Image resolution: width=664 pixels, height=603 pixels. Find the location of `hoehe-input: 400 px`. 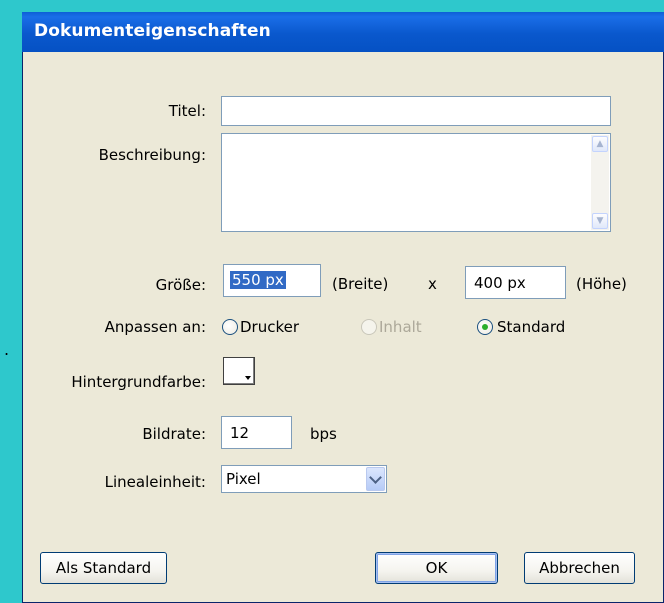

hoehe-input: 400 px is located at coordinates (515, 282).